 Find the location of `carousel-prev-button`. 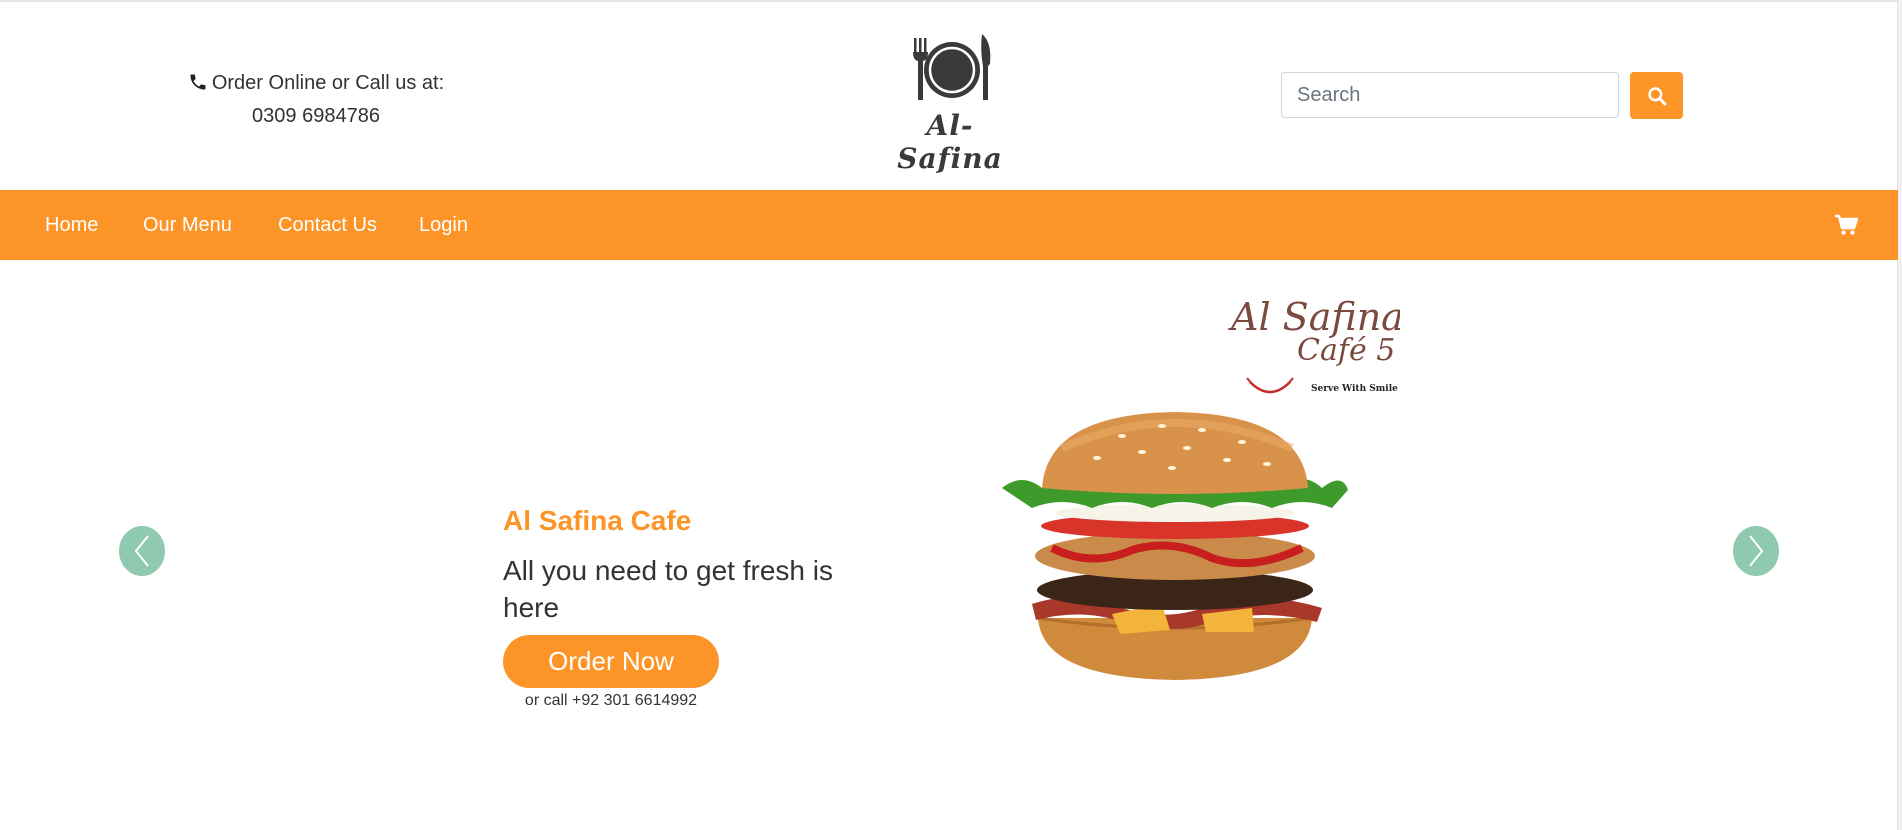

carousel-prev-button is located at coordinates (142, 551).